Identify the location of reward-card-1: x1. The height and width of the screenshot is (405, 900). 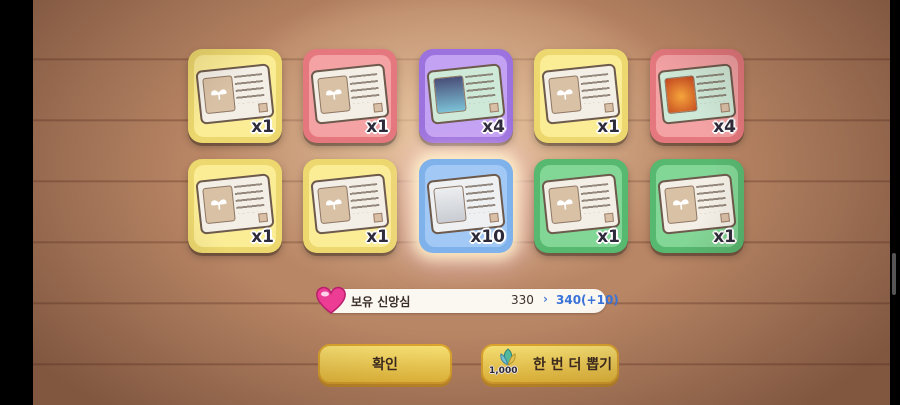
(235, 96).